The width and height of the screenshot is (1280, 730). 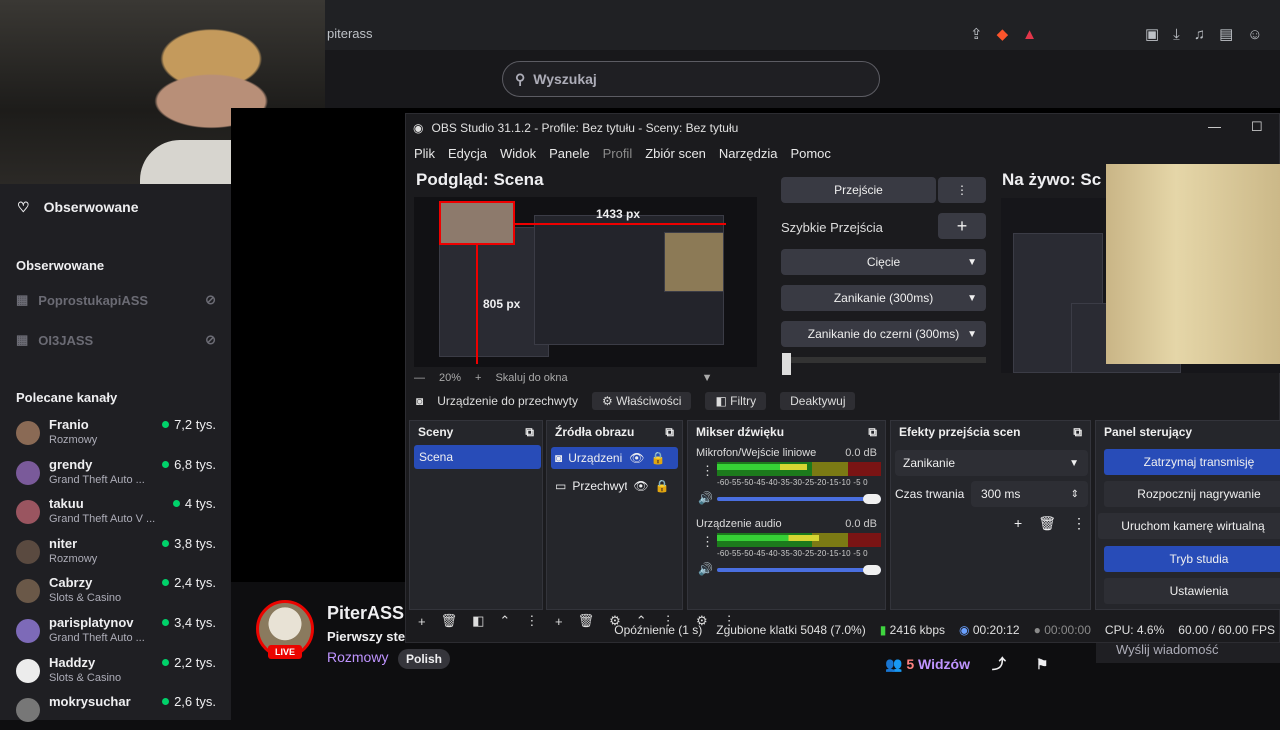 What do you see at coordinates (1042, 664) in the screenshot?
I see `report-icon: ⚑` at bounding box center [1042, 664].